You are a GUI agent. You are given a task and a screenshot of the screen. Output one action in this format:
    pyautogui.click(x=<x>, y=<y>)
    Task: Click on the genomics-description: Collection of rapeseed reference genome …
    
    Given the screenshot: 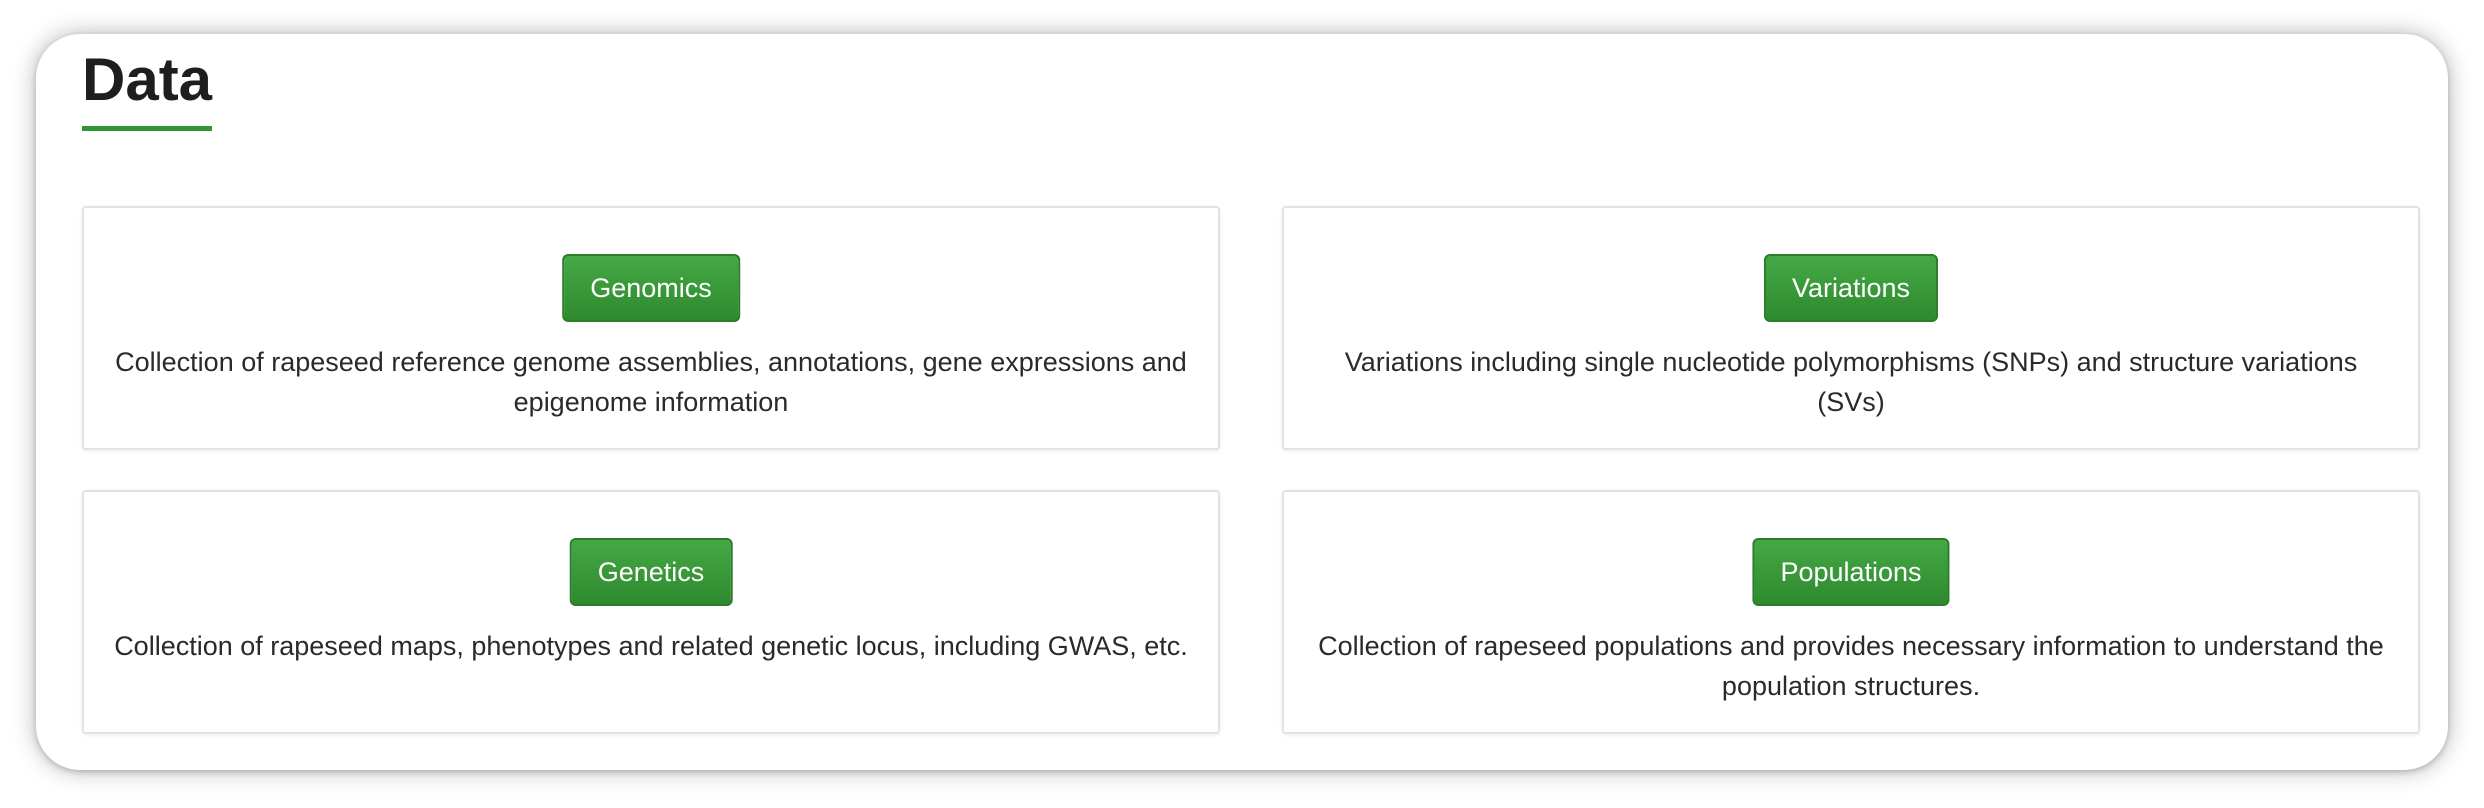 What is the action you would take?
    pyautogui.click(x=651, y=382)
    